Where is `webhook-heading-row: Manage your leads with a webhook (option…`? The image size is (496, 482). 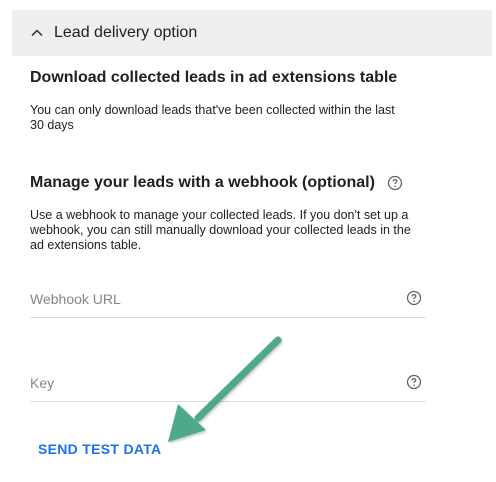
webhook-heading-row: Manage your leads with a webhook (option… is located at coordinates (216, 183).